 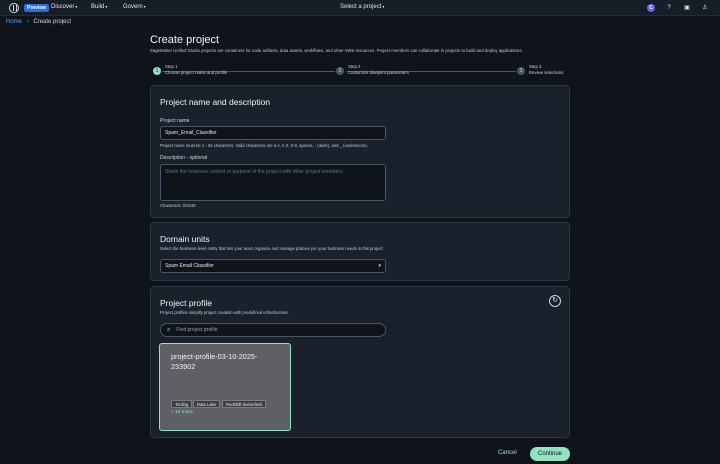 What do you see at coordinates (651, 8) in the screenshot?
I see `user-avatar-icon: C` at bounding box center [651, 8].